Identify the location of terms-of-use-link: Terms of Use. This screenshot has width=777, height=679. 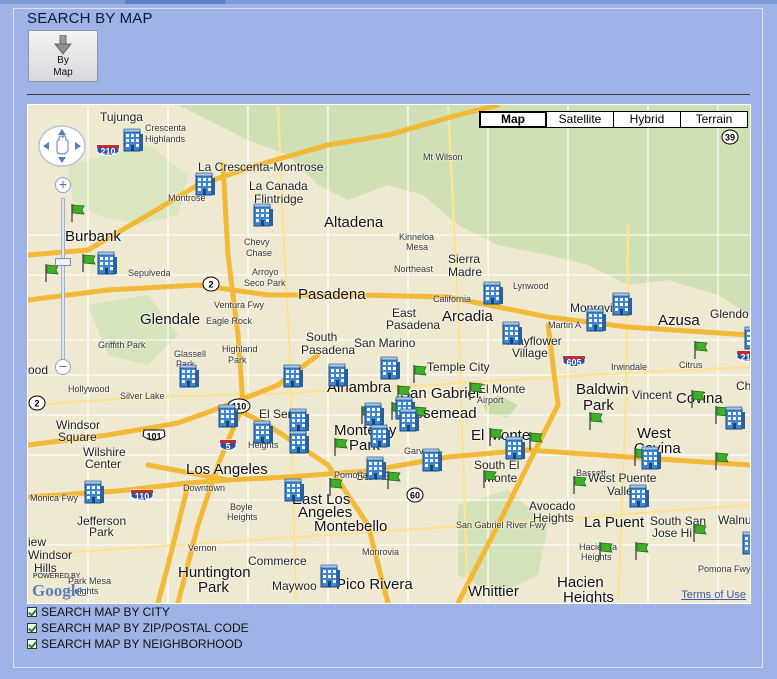
(713, 595).